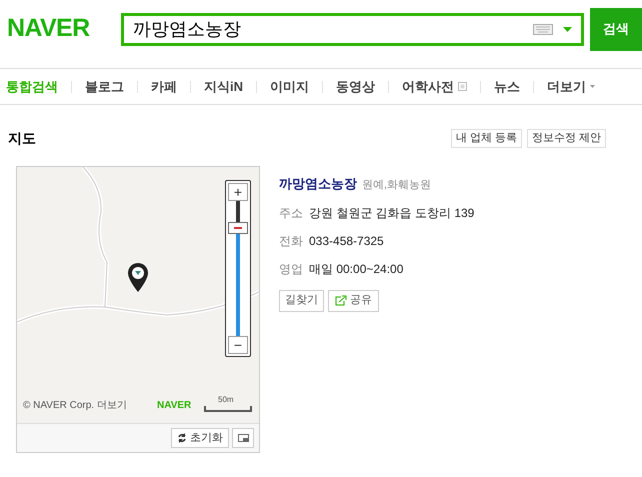 The width and height of the screenshot is (642, 477). I want to click on scale-bar, so click(228, 409).